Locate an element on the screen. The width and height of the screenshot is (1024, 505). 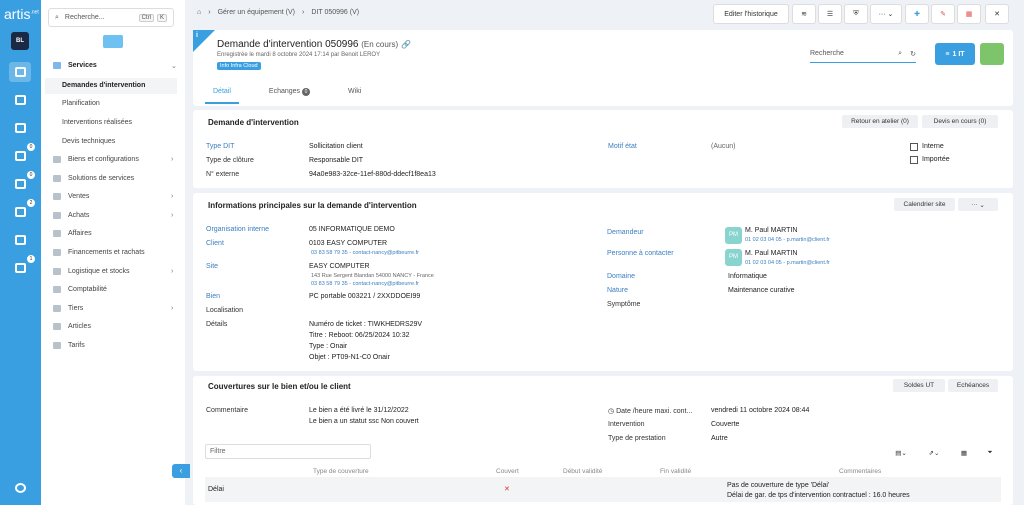
calendrier-site-button: Calendrier site is located at coordinates (924, 204).